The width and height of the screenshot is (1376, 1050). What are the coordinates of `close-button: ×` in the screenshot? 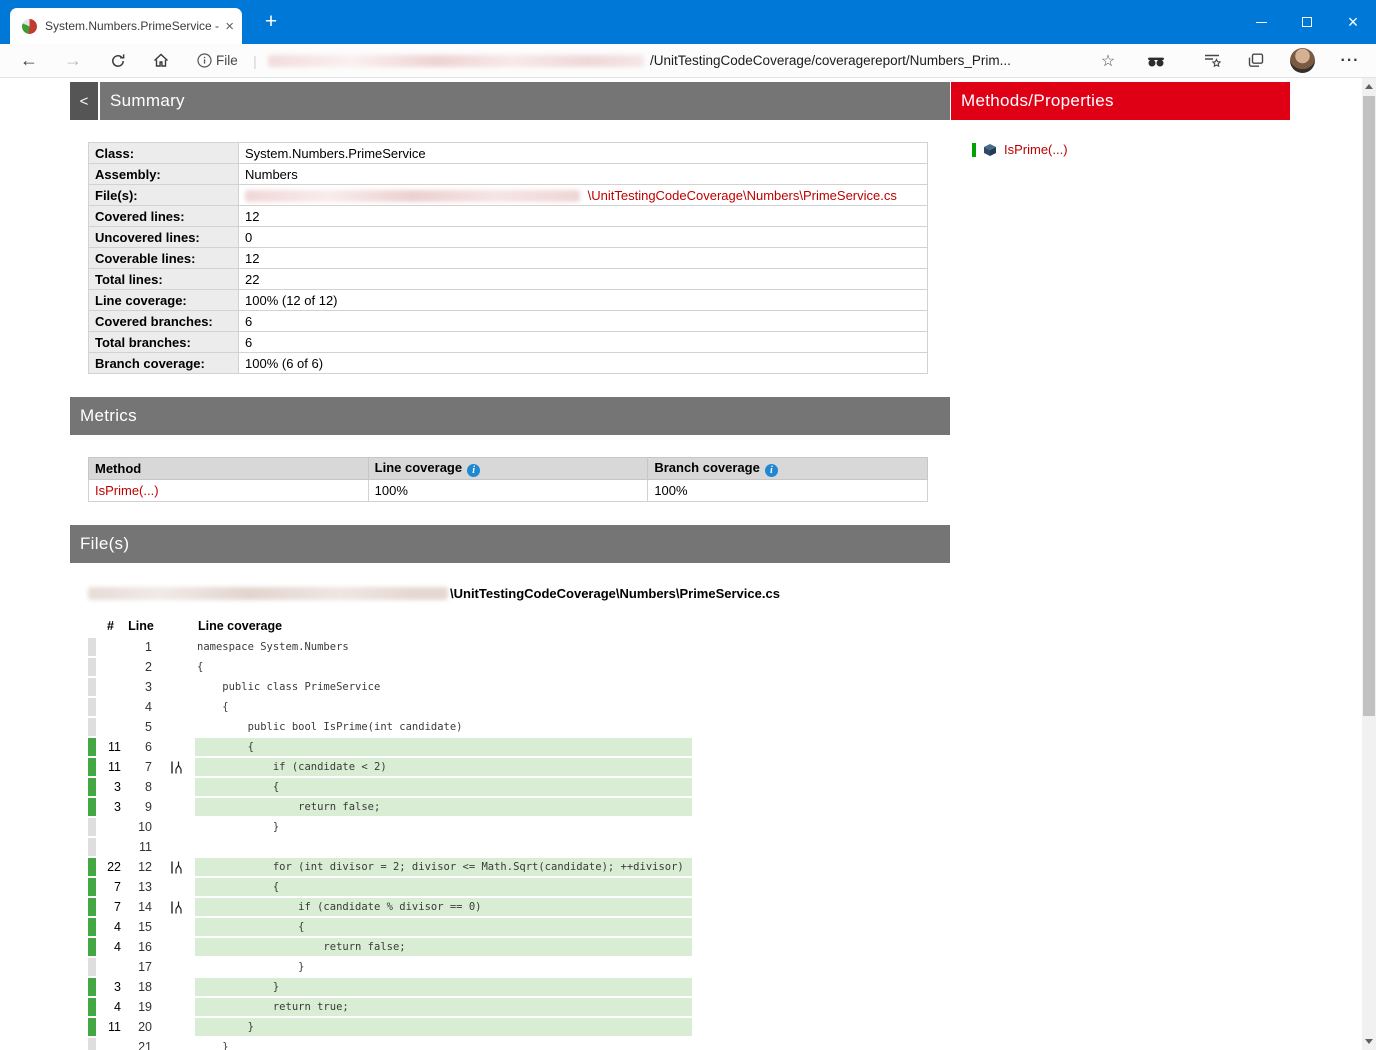 It's located at (1353, 22).